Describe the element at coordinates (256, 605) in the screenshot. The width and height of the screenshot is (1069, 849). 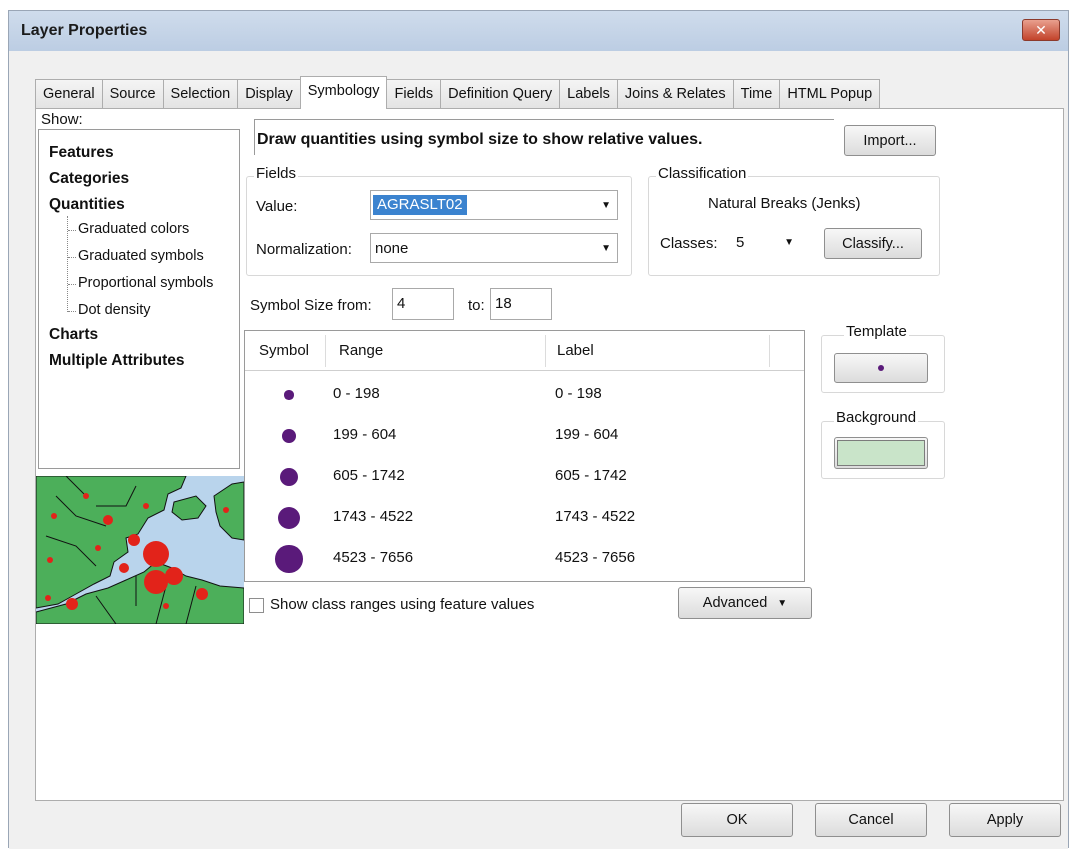
I see `show-class-ranges-checkbox` at that location.